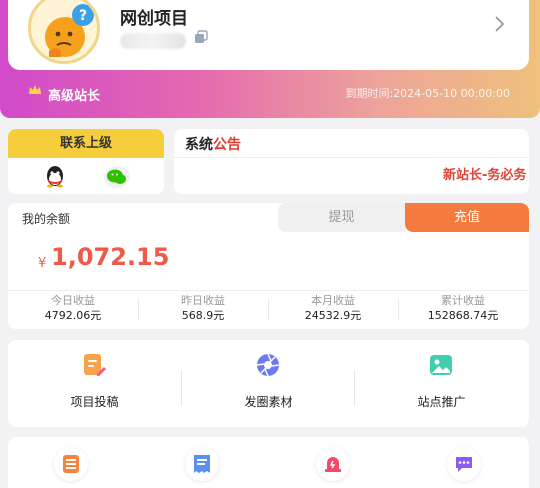 This screenshot has height=488, width=540. What do you see at coordinates (467, 217) in the screenshot?
I see `recharge-button: 充值` at bounding box center [467, 217].